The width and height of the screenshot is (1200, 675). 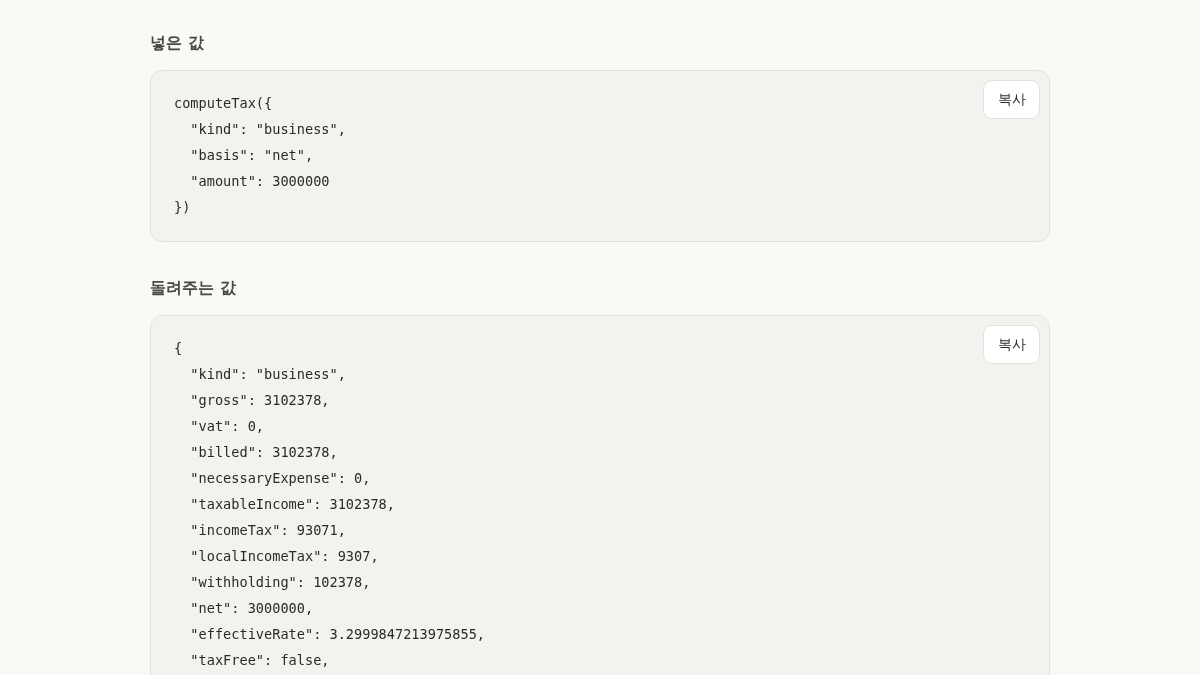 I want to click on code-line: {, so click(x=178, y=348).